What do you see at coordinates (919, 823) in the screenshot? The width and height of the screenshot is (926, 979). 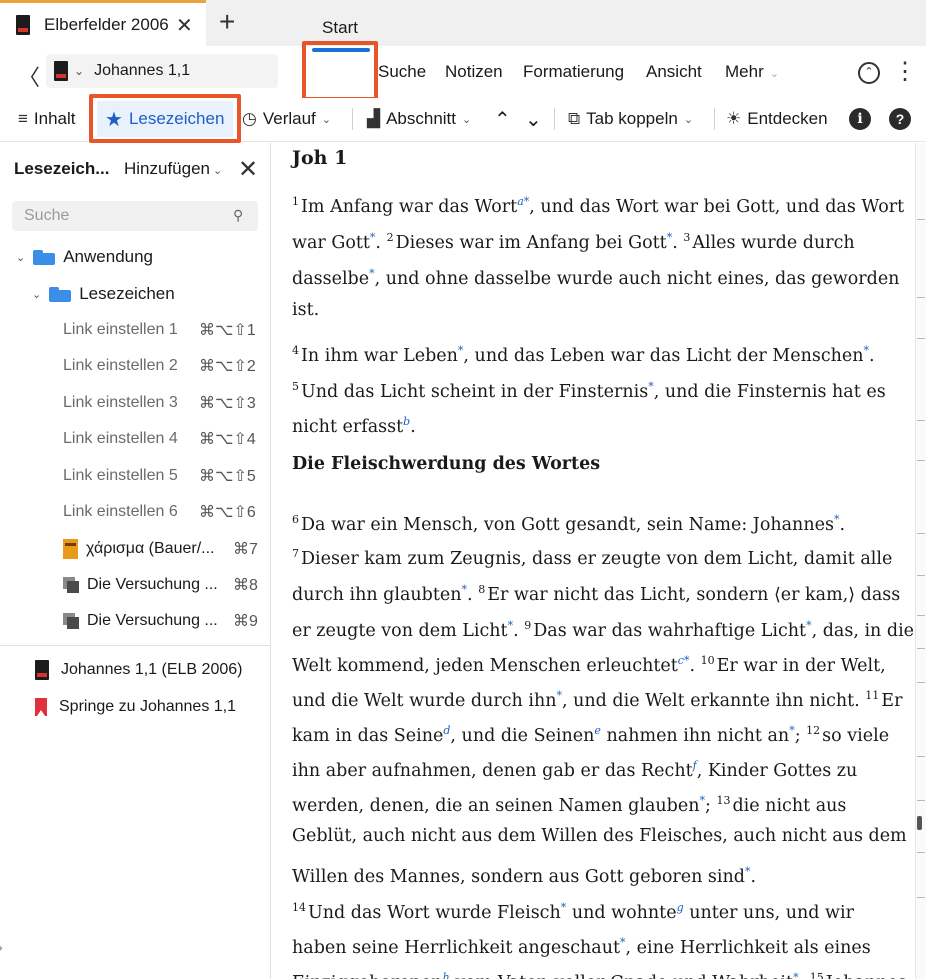 I see `scrollbar-thumb` at bounding box center [919, 823].